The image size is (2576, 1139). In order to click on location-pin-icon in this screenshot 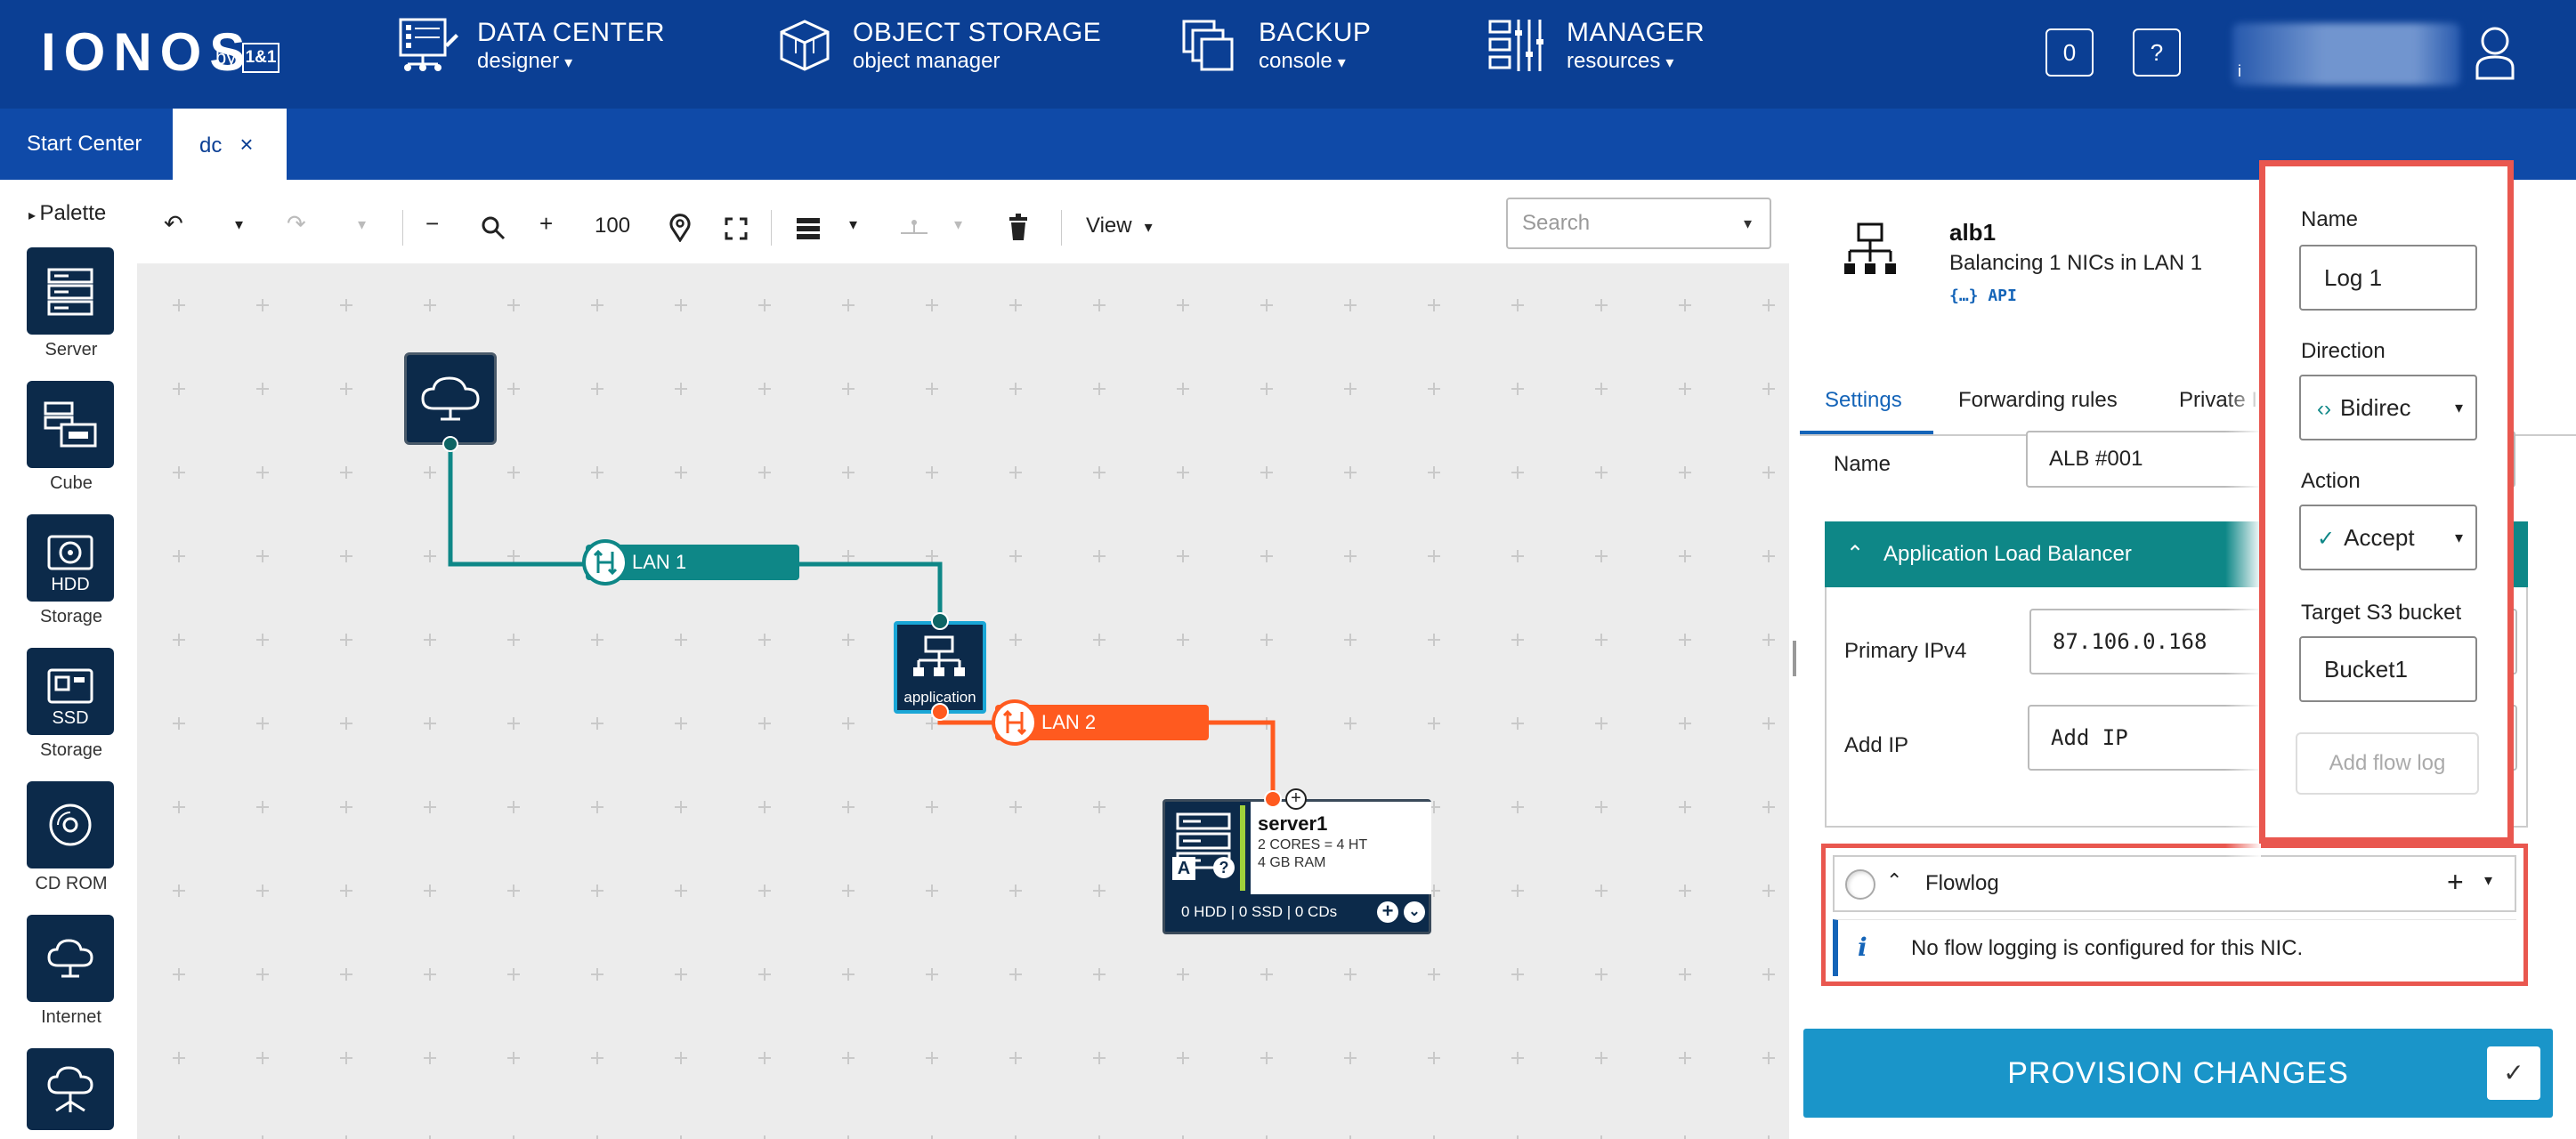, I will do `click(680, 228)`.